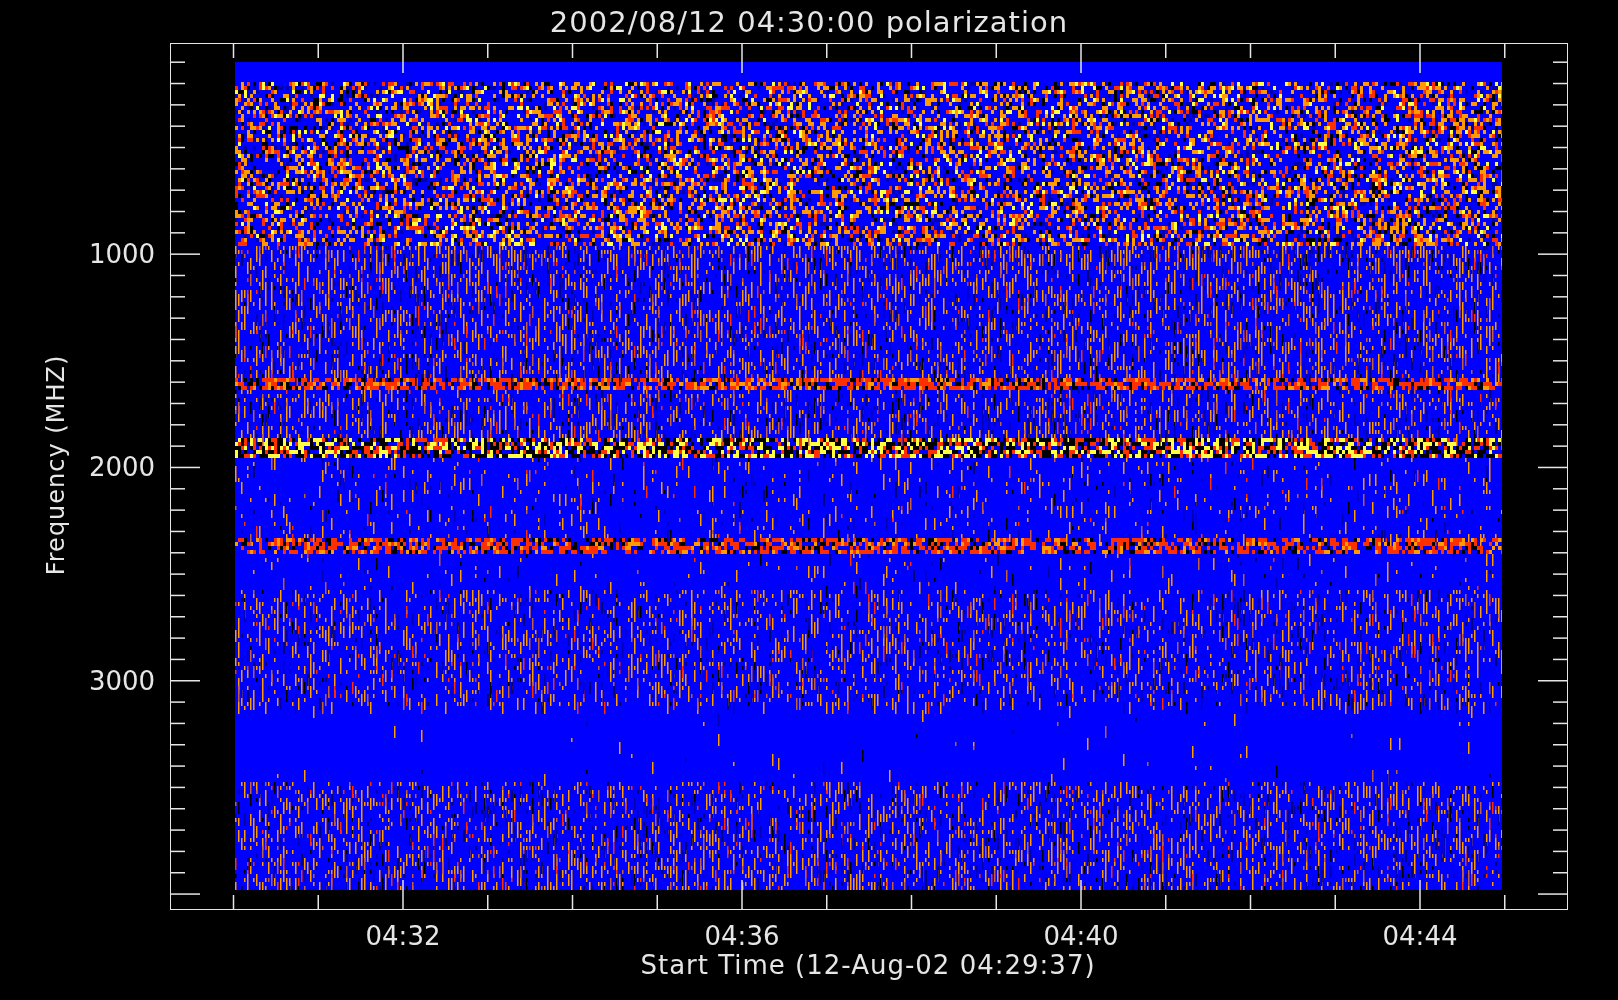 This screenshot has width=1618, height=1000. I want to click on axis-label: Start Time (12-Aug-02 04:29:37), so click(868, 965).